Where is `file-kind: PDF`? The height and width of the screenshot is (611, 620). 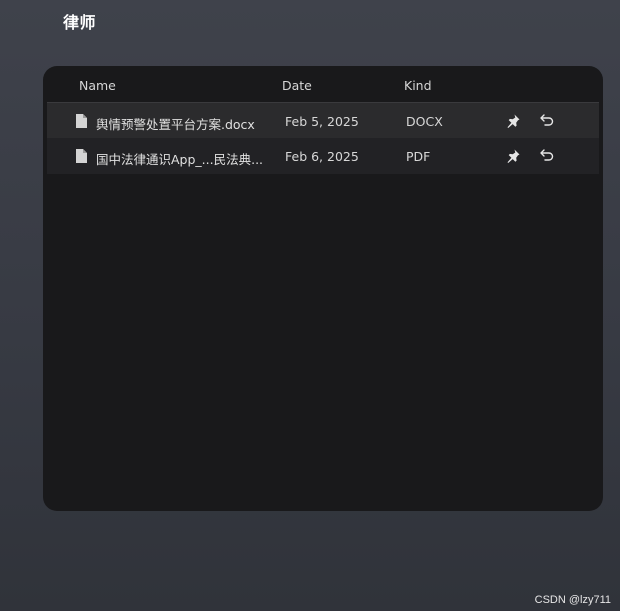 file-kind: PDF is located at coordinates (418, 156).